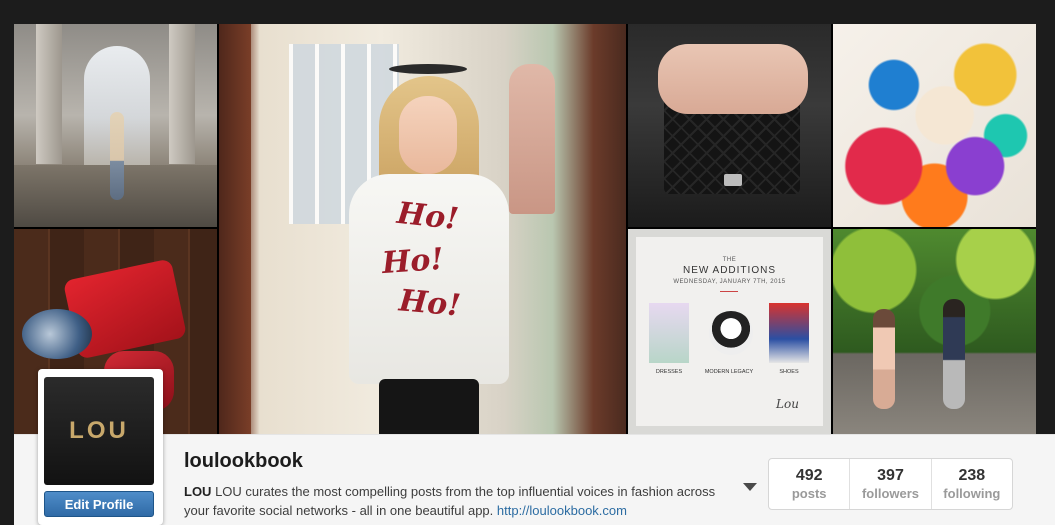 This screenshot has width=1055, height=525. I want to click on caret-down-icon, so click(750, 487).